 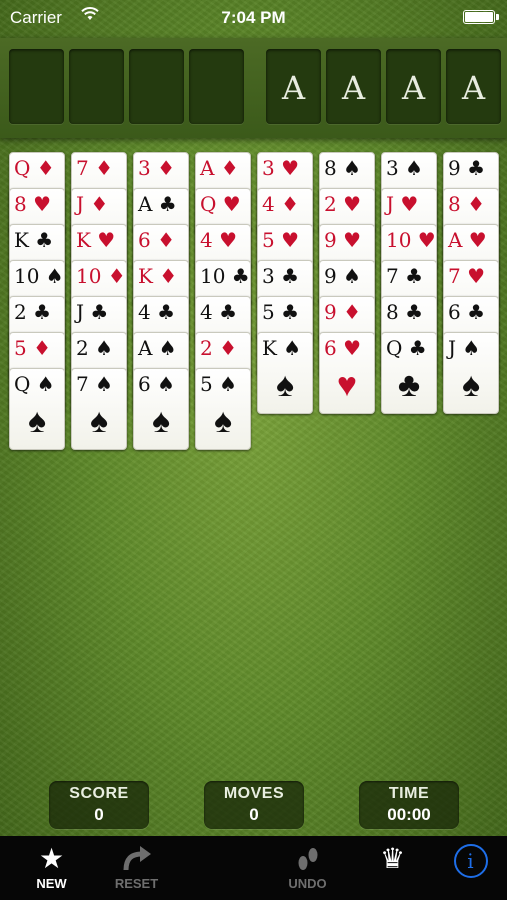 I want to click on playing-card: 5 ♠ ♠, so click(x=223, y=409).